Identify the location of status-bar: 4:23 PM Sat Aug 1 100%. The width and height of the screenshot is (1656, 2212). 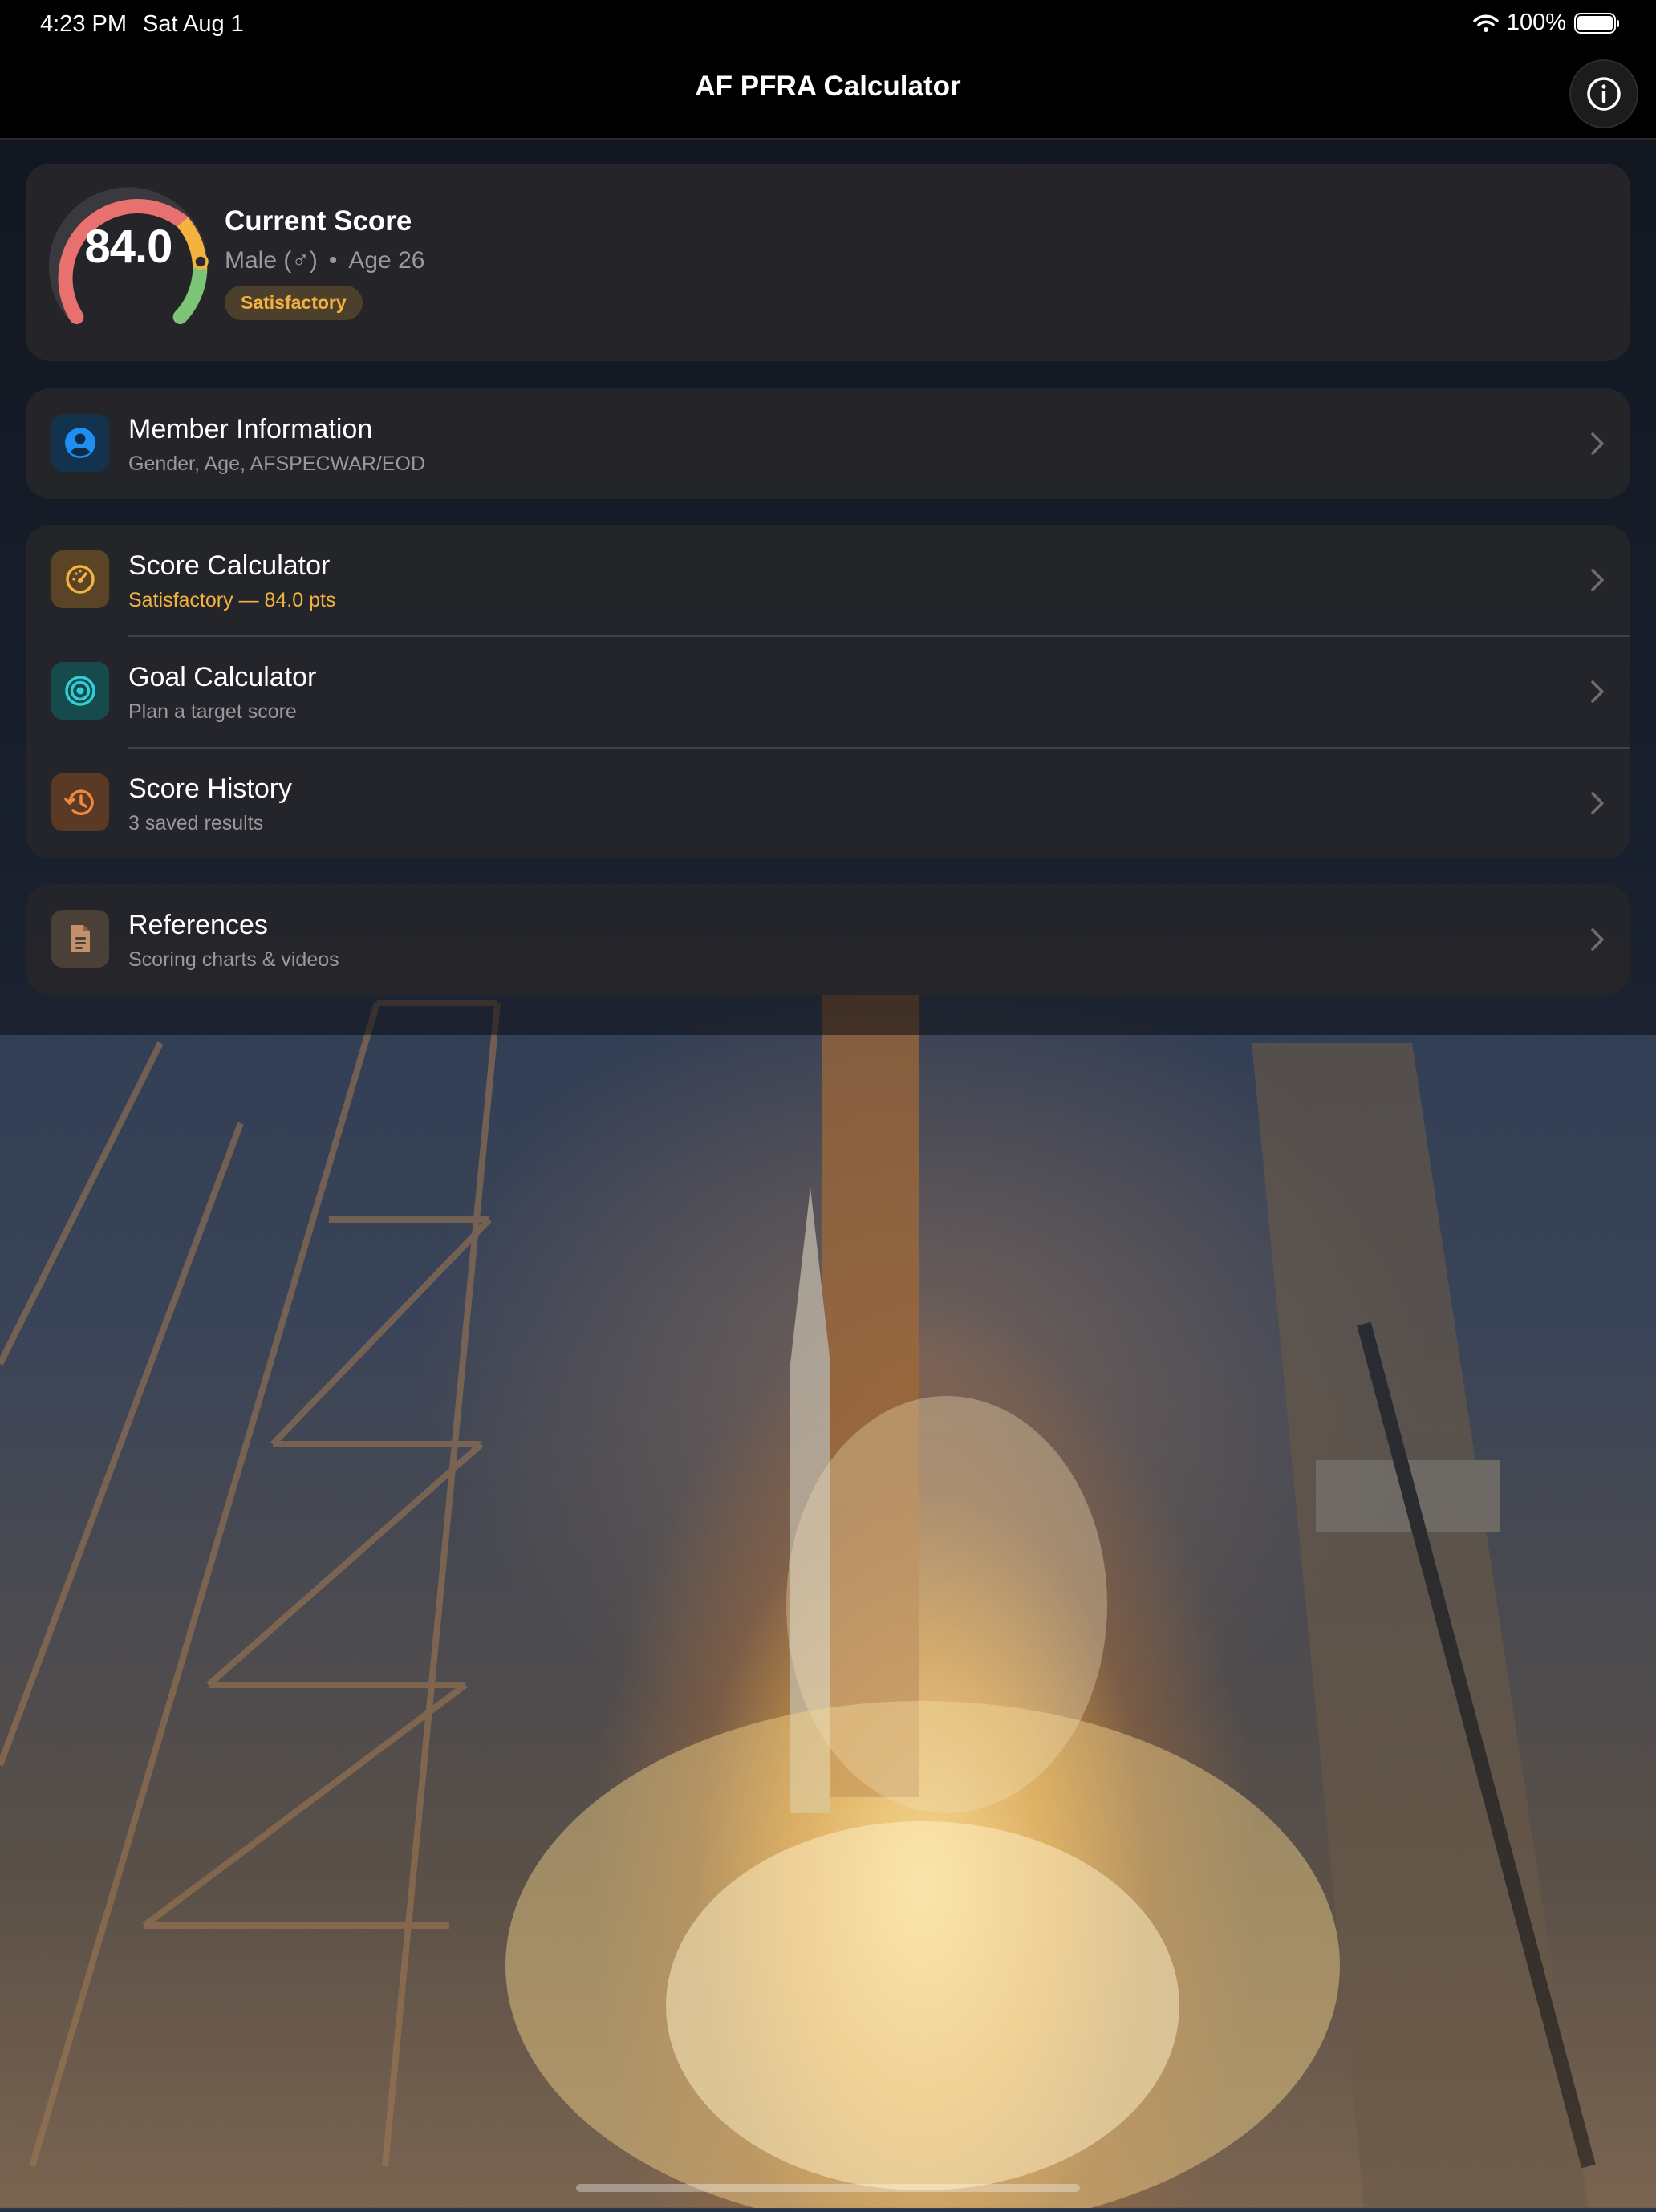
(828, 25).